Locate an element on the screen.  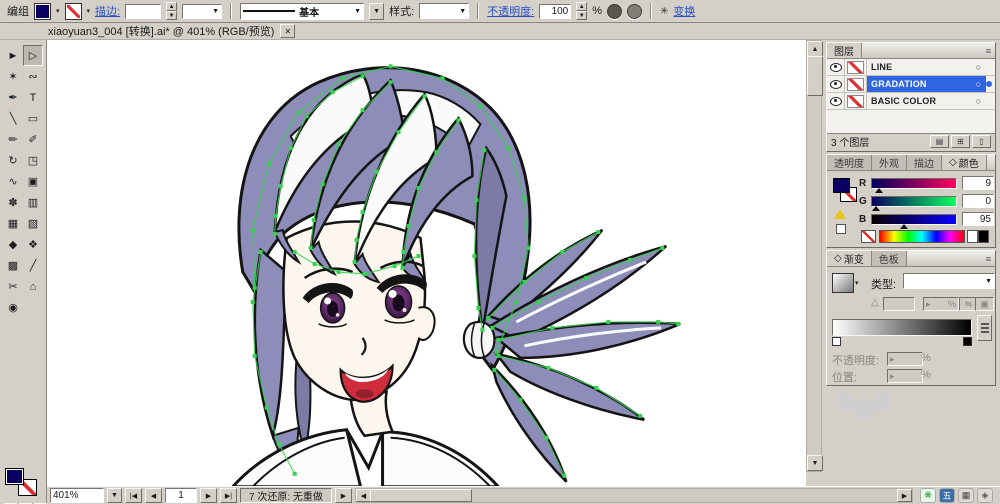
tab-stroke: 描边 is located at coordinates (924, 162).